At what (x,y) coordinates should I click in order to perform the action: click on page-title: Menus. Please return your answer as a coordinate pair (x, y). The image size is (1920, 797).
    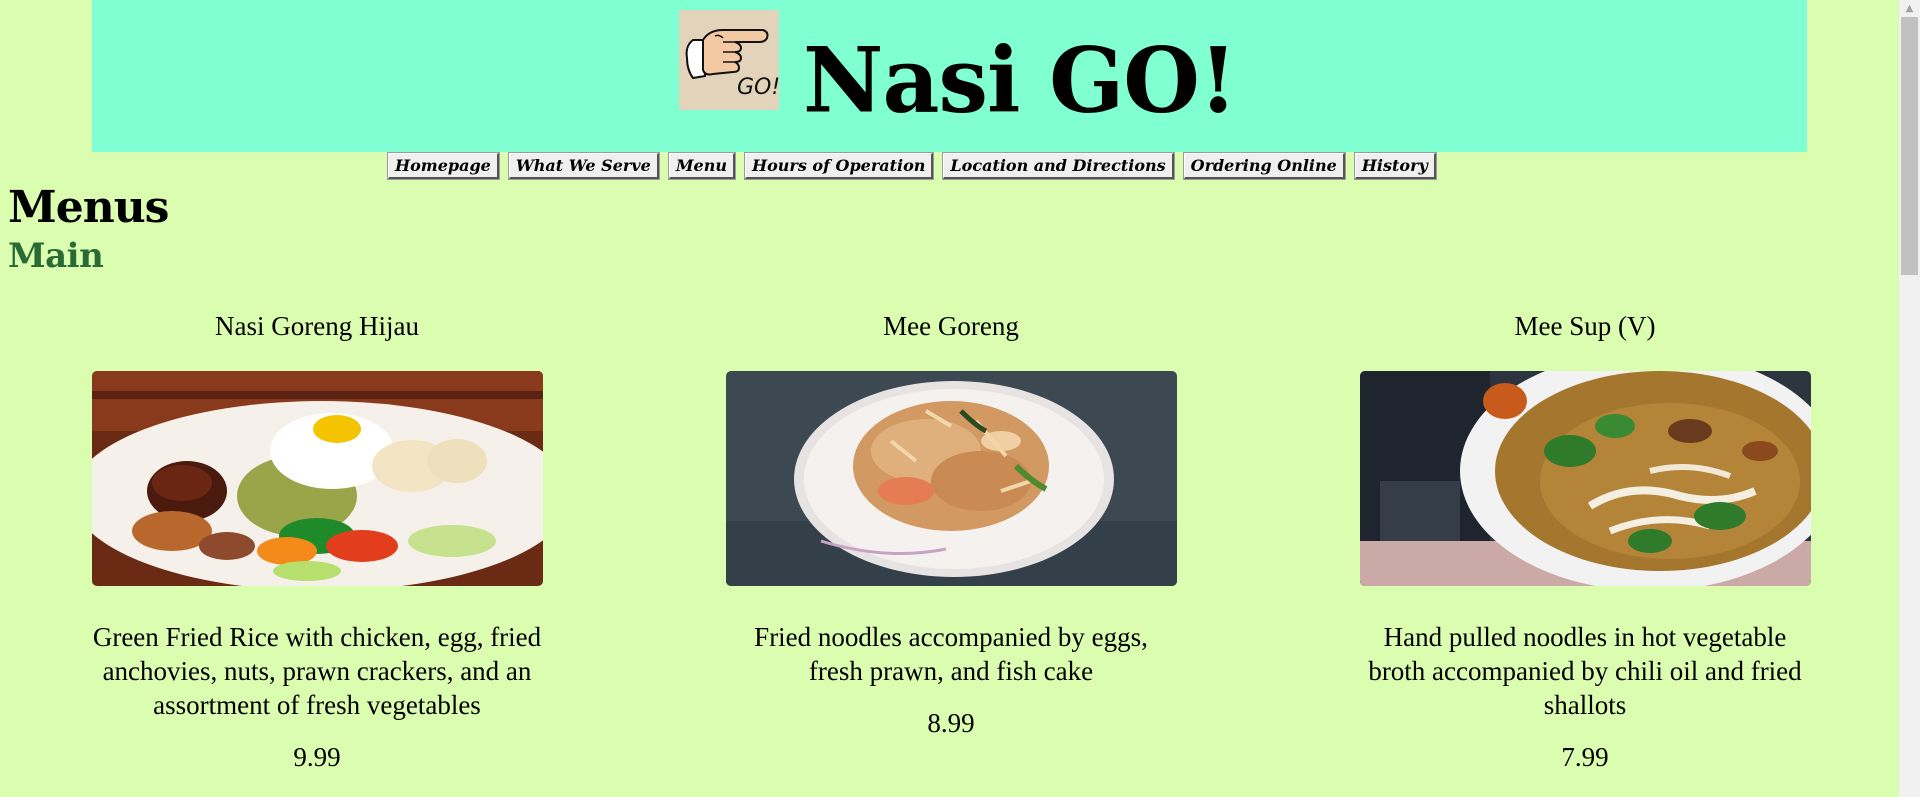
    Looking at the image, I should click on (88, 207).